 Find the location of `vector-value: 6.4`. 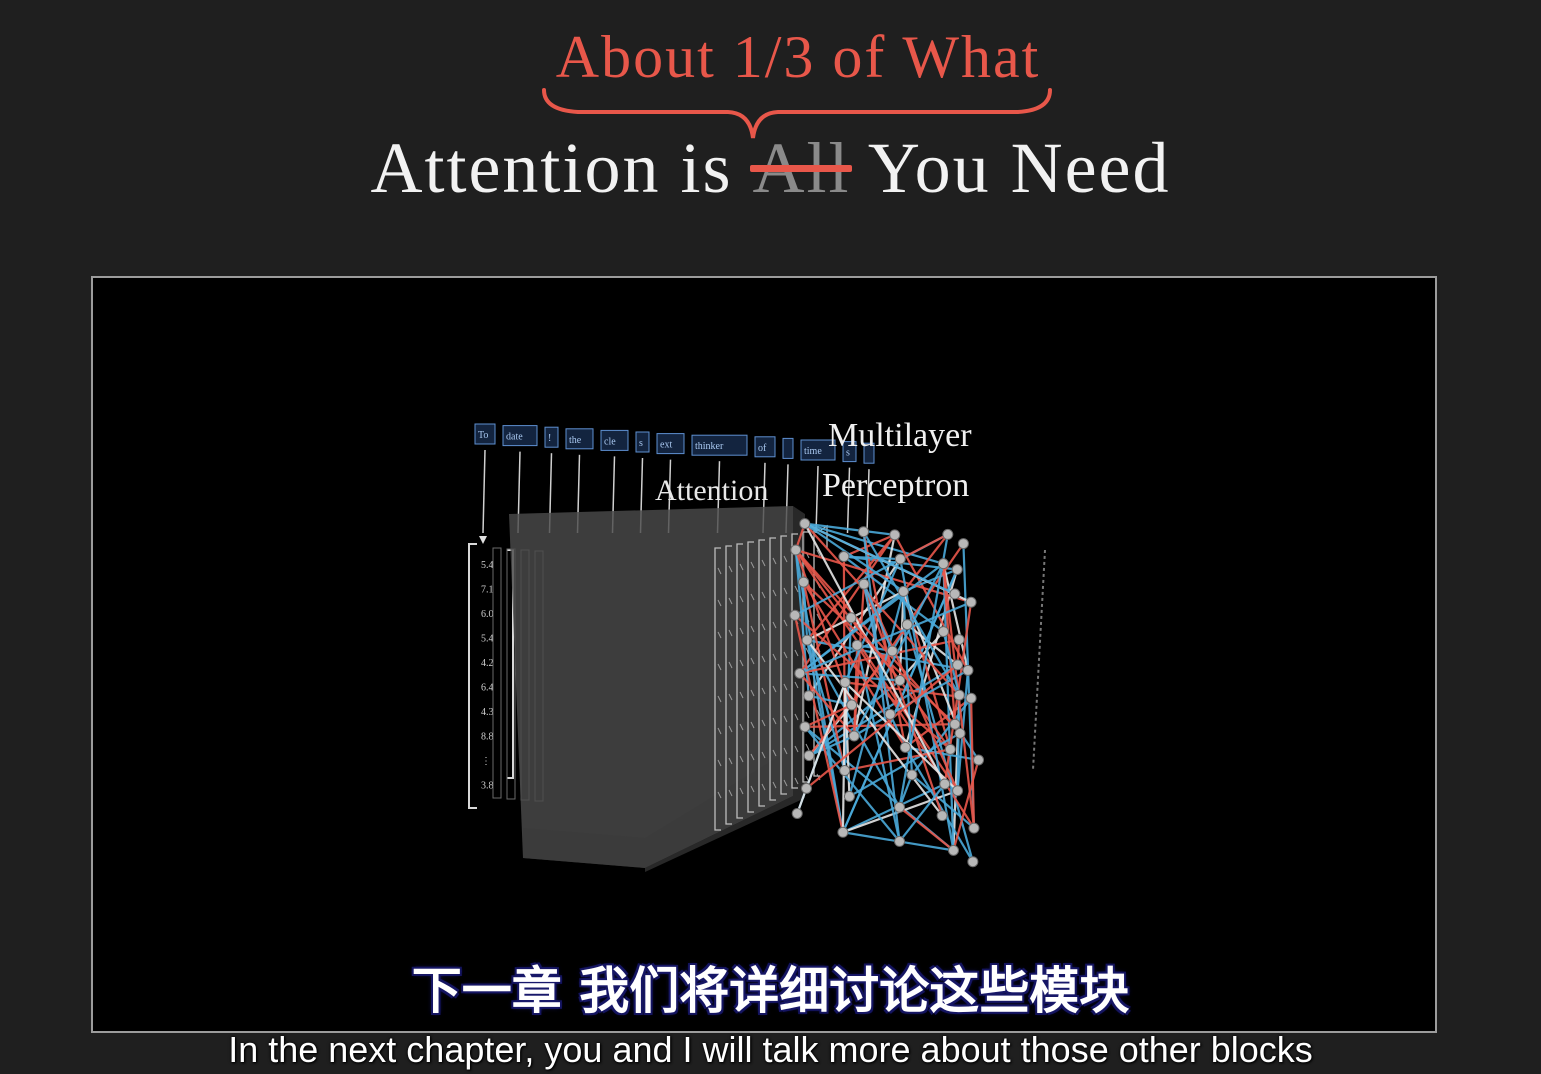

vector-value: 6.4 is located at coordinates (487, 688).